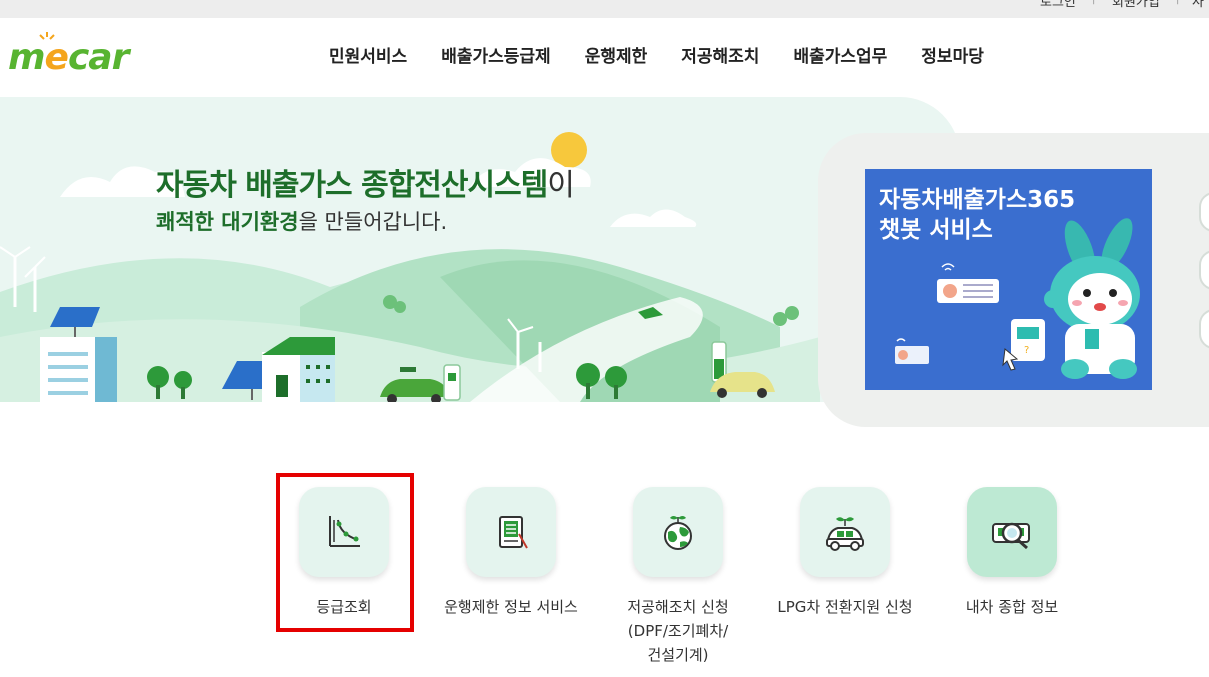 The height and width of the screenshot is (677, 1209). I want to click on hero-subtitle-green: 쾌적한 대기환경, so click(227, 222).